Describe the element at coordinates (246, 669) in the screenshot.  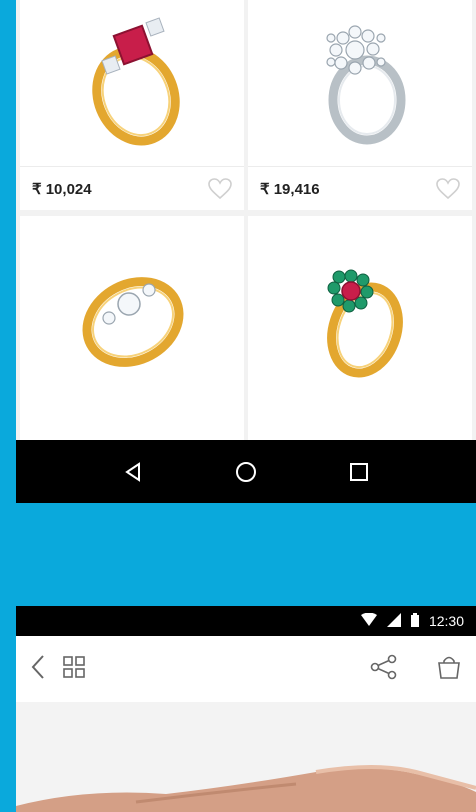
I see `app-toolbar` at that location.